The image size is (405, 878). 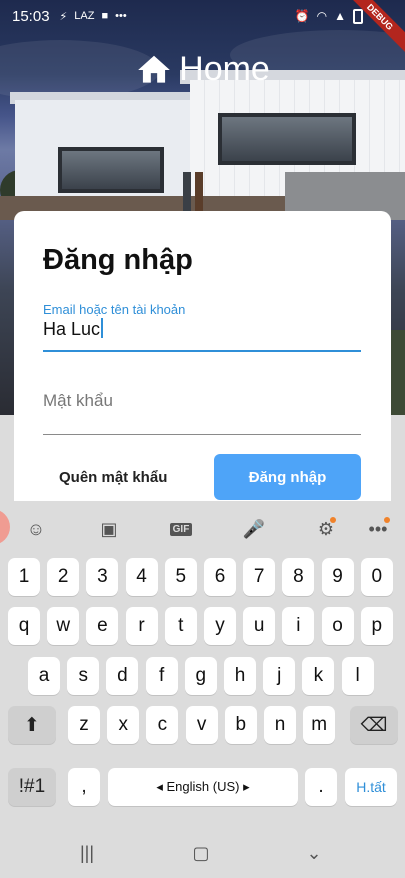 What do you see at coordinates (340, 16) in the screenshot?
I see `signal-icon: ▲` at bounding box center [340, 16].